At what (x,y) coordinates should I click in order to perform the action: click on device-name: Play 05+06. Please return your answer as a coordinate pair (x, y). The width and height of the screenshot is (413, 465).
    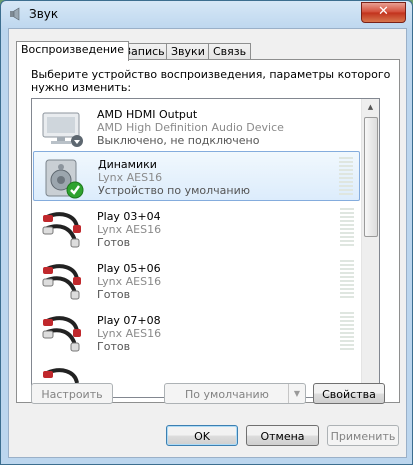
    Looking at the image, I should click on (129, 268).